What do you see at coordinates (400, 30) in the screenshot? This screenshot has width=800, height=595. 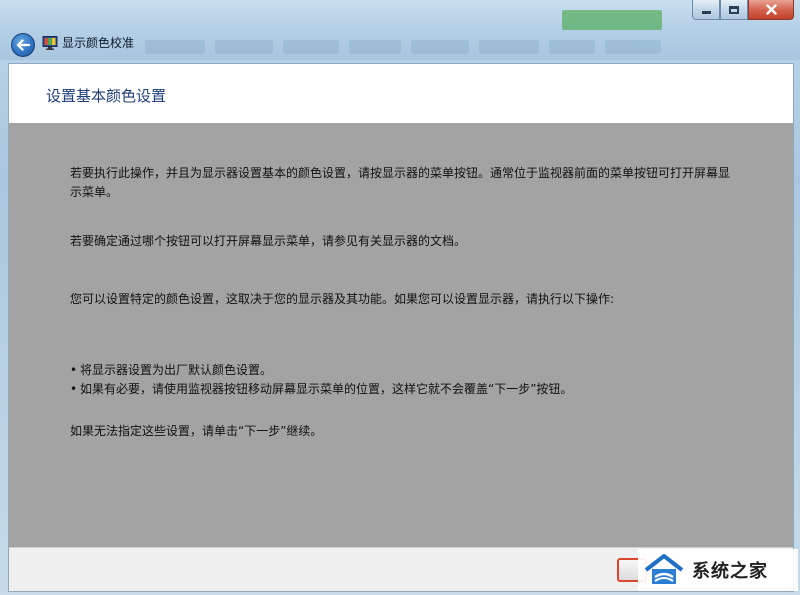 I see `title-bar: 显示颜色校准` at bounding box center [400, 30].